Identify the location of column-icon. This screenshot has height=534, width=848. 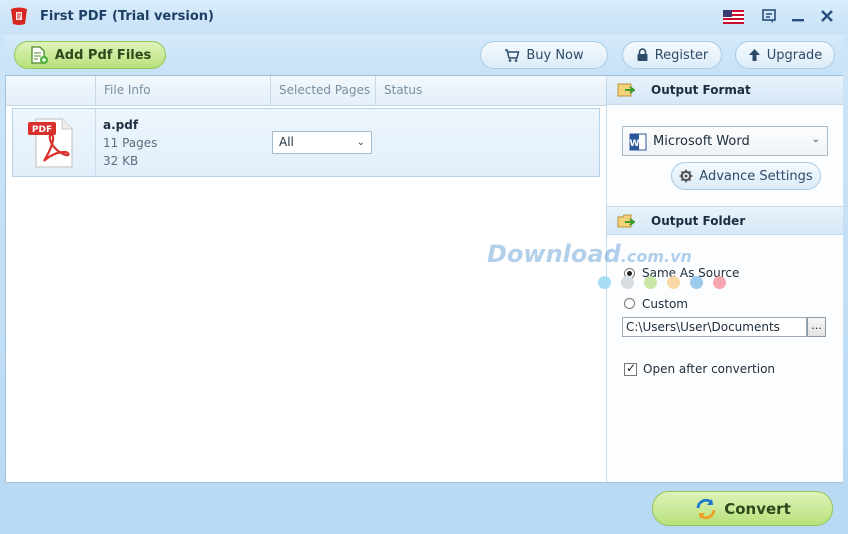
(50, 90).